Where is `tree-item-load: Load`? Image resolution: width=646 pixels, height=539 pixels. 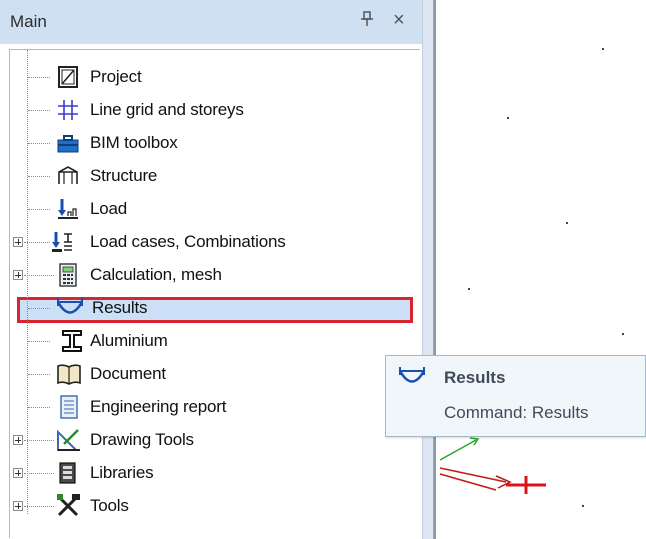
tree-item-load: Load is located at coordinates (215, 210).